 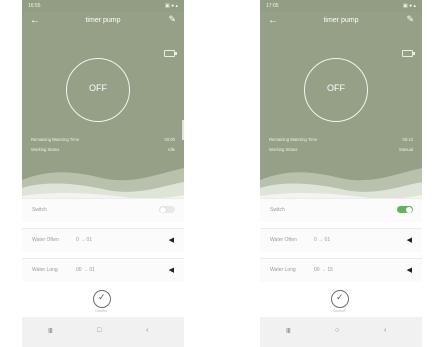 What do you see at coordinates (407, 139) in the screenshot?
I see `info-value: 00:13` at bounding box center [407, 139].